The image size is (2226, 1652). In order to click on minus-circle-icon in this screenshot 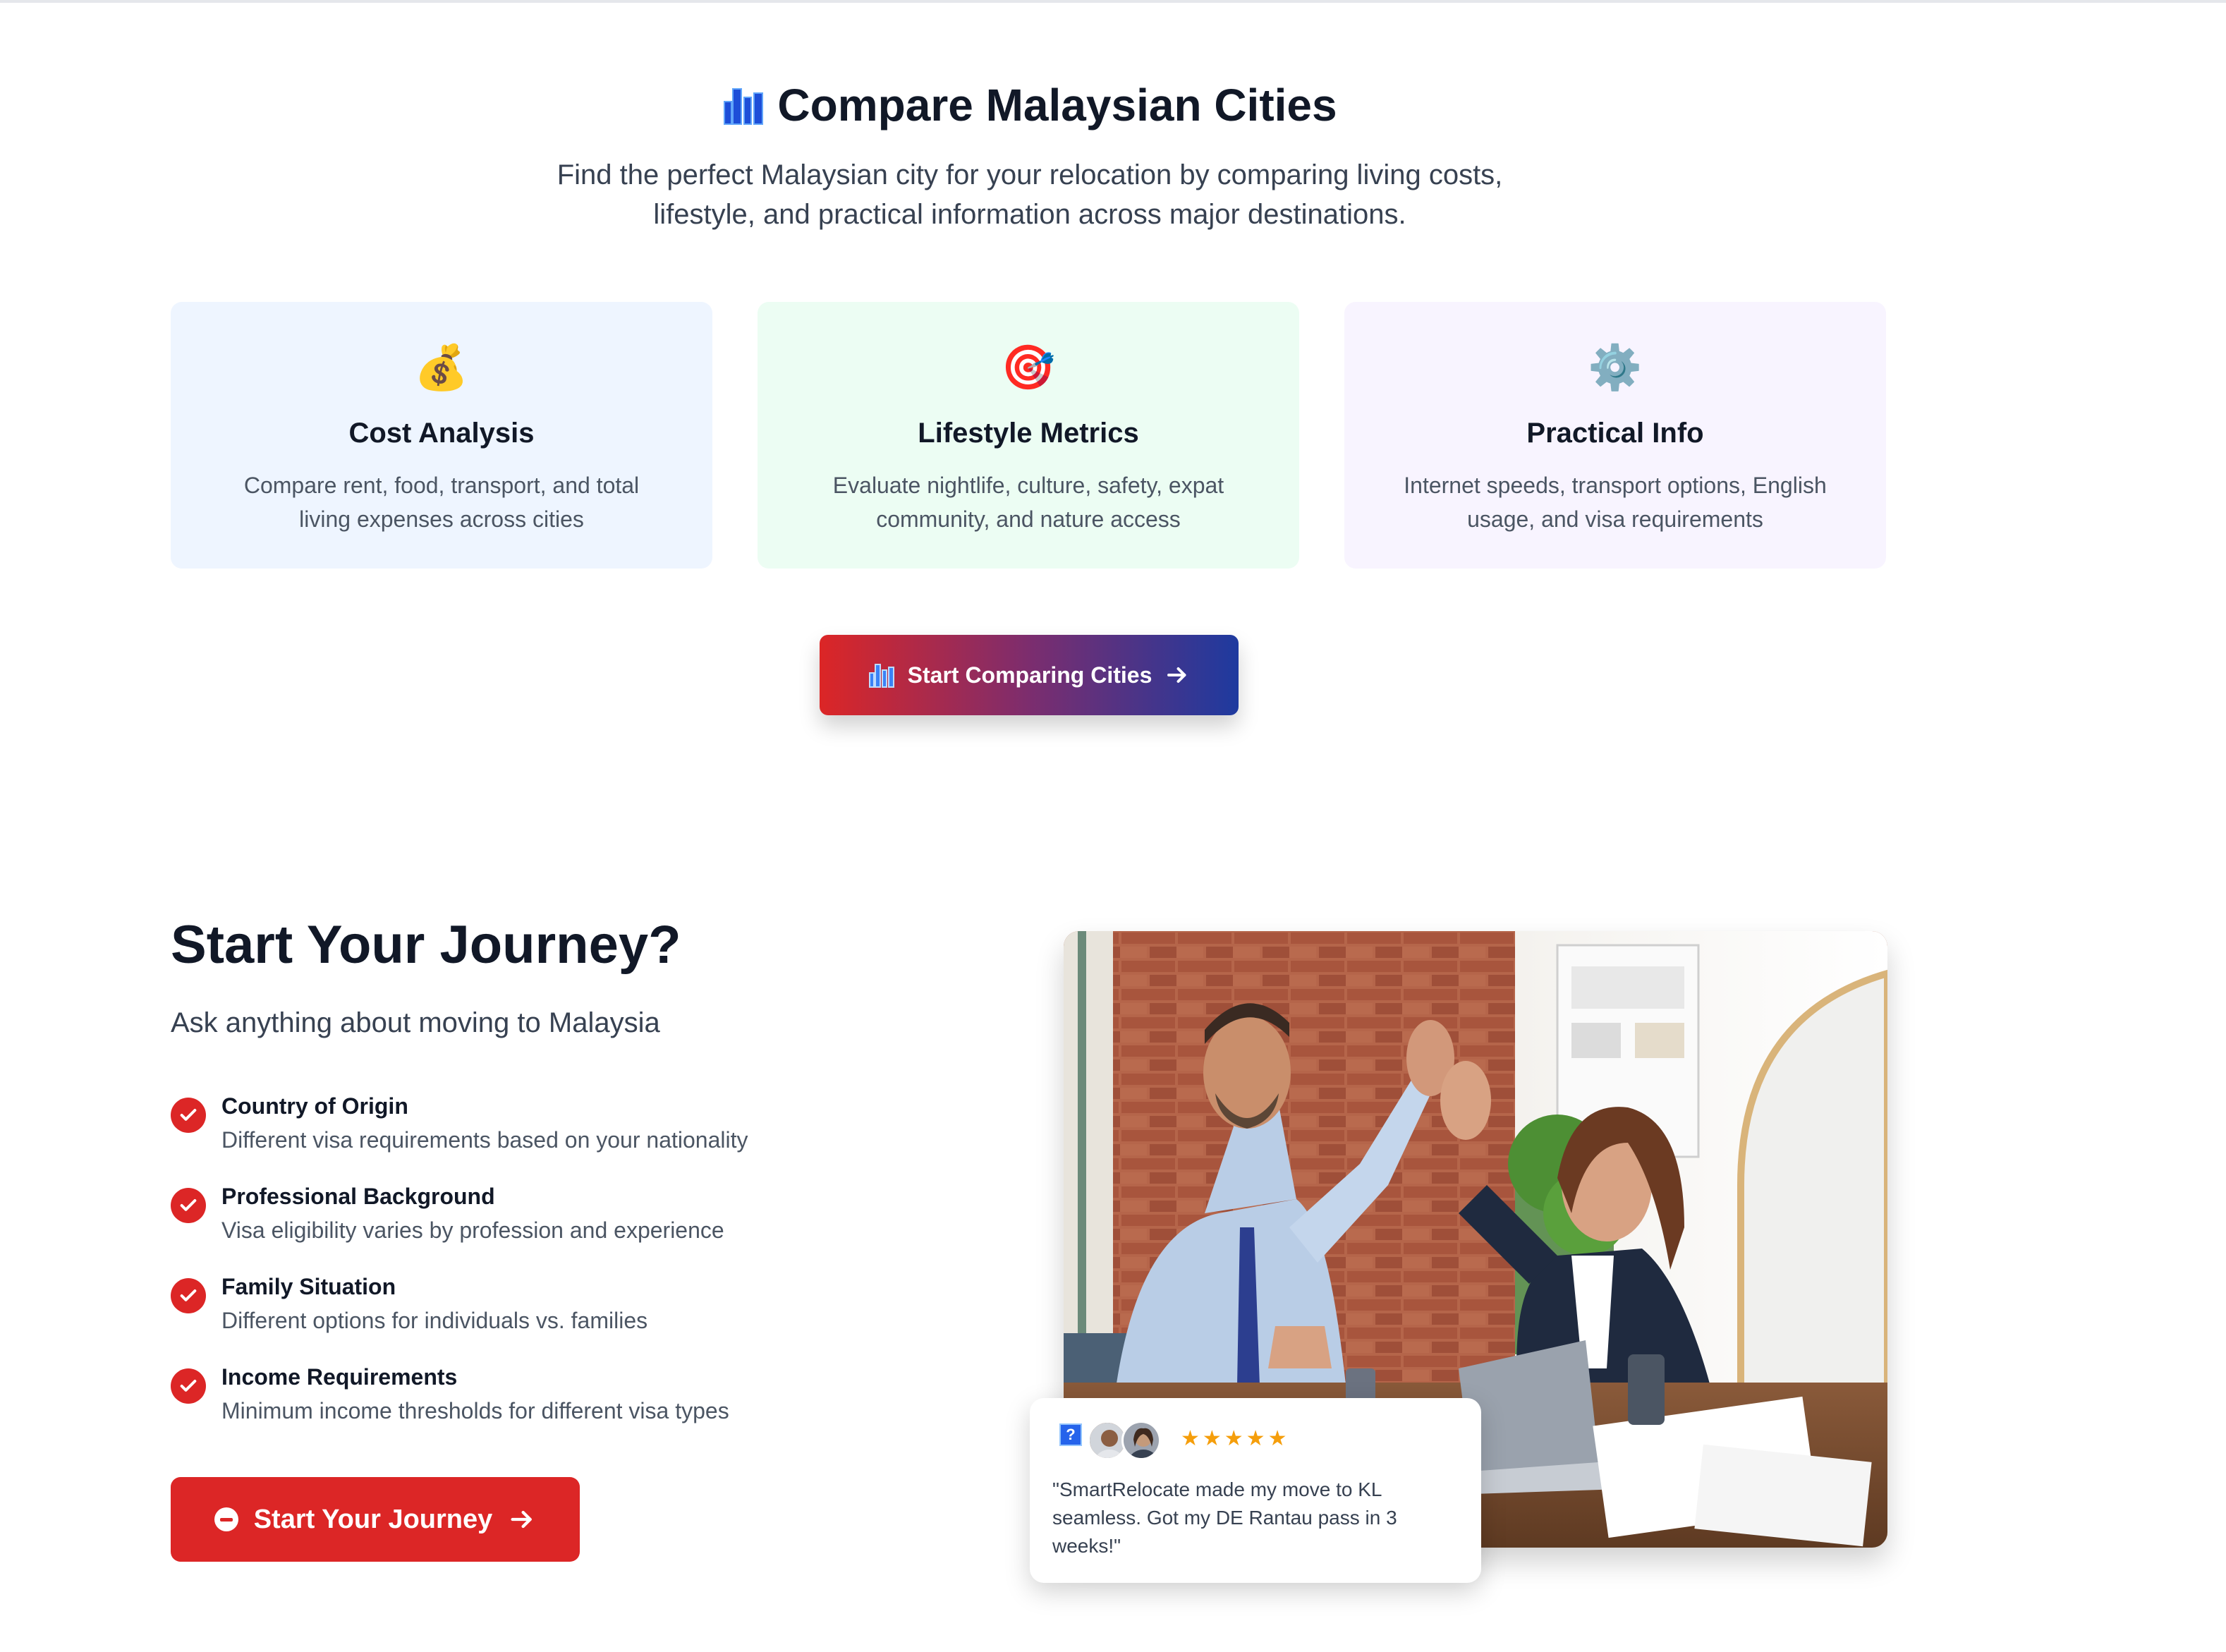, I will do `click(226, 1519)`.